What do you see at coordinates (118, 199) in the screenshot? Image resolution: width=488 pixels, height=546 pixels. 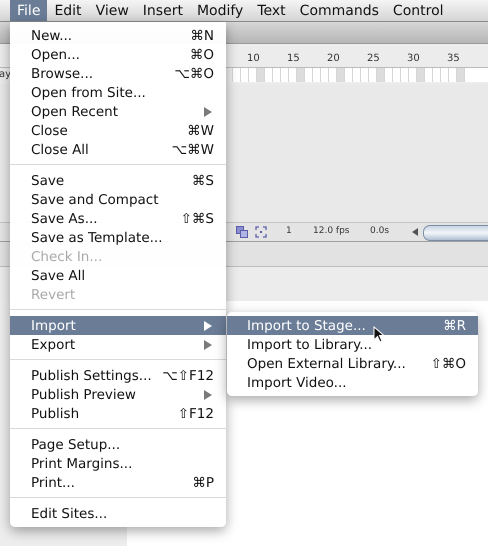 I see `menu-item: Save and Compact` at bounding box center [118, 199].